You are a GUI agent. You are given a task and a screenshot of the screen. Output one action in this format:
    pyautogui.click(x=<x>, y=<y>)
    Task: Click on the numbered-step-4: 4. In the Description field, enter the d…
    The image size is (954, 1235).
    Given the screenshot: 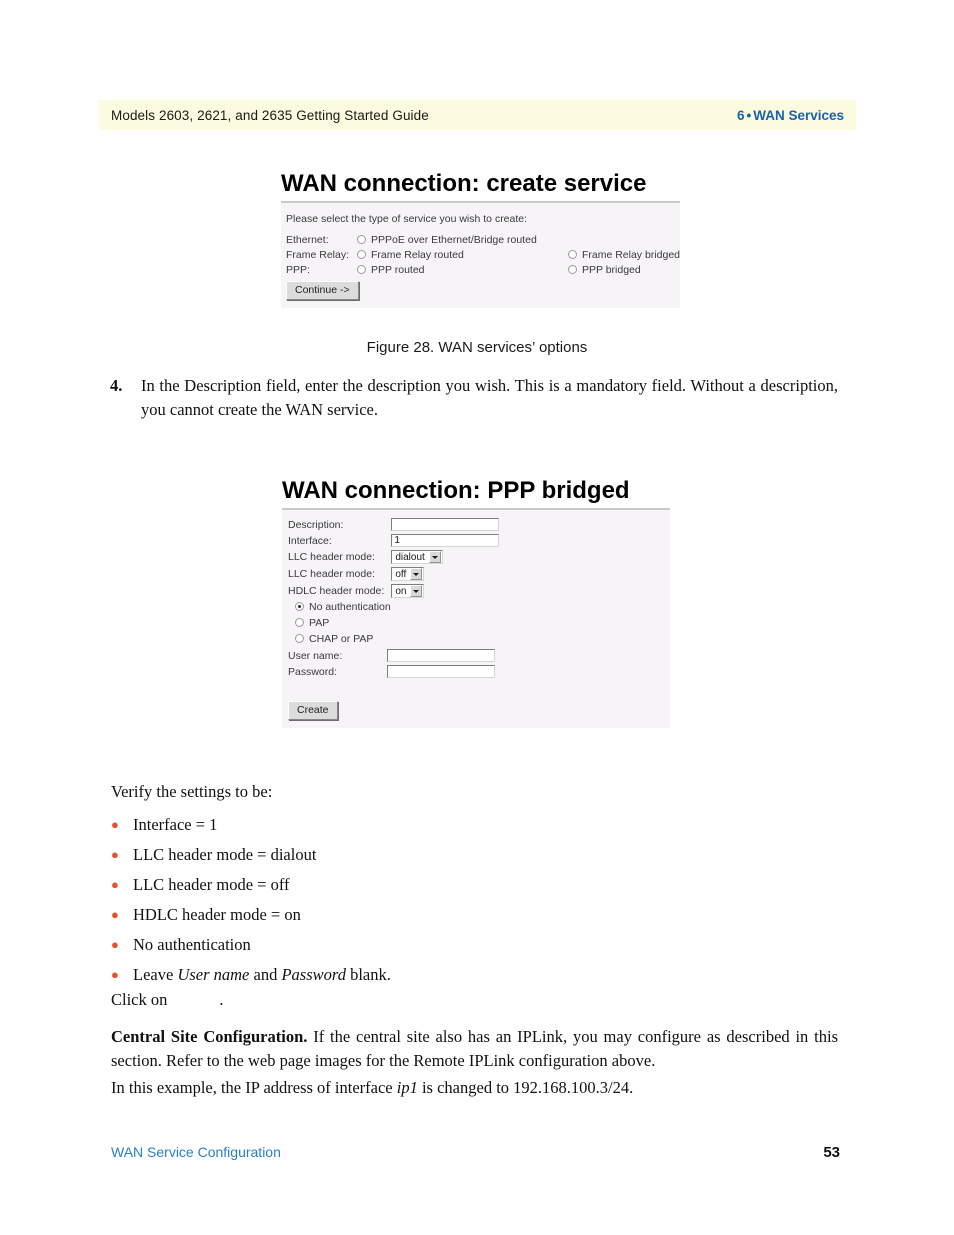 What is the action you would take?
    pyautogui.click(x=474, y=398)
    